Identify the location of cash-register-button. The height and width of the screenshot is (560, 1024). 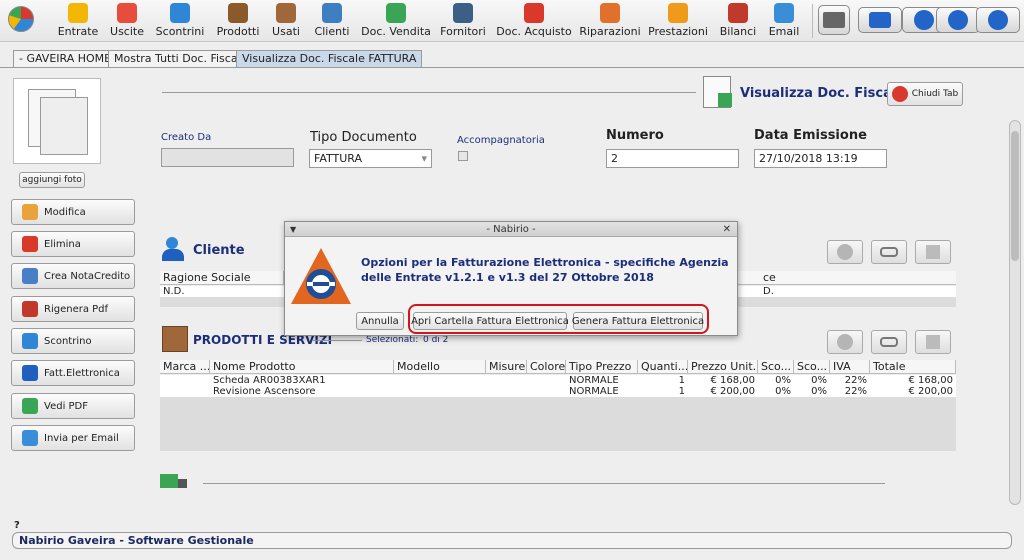
(834, 20).